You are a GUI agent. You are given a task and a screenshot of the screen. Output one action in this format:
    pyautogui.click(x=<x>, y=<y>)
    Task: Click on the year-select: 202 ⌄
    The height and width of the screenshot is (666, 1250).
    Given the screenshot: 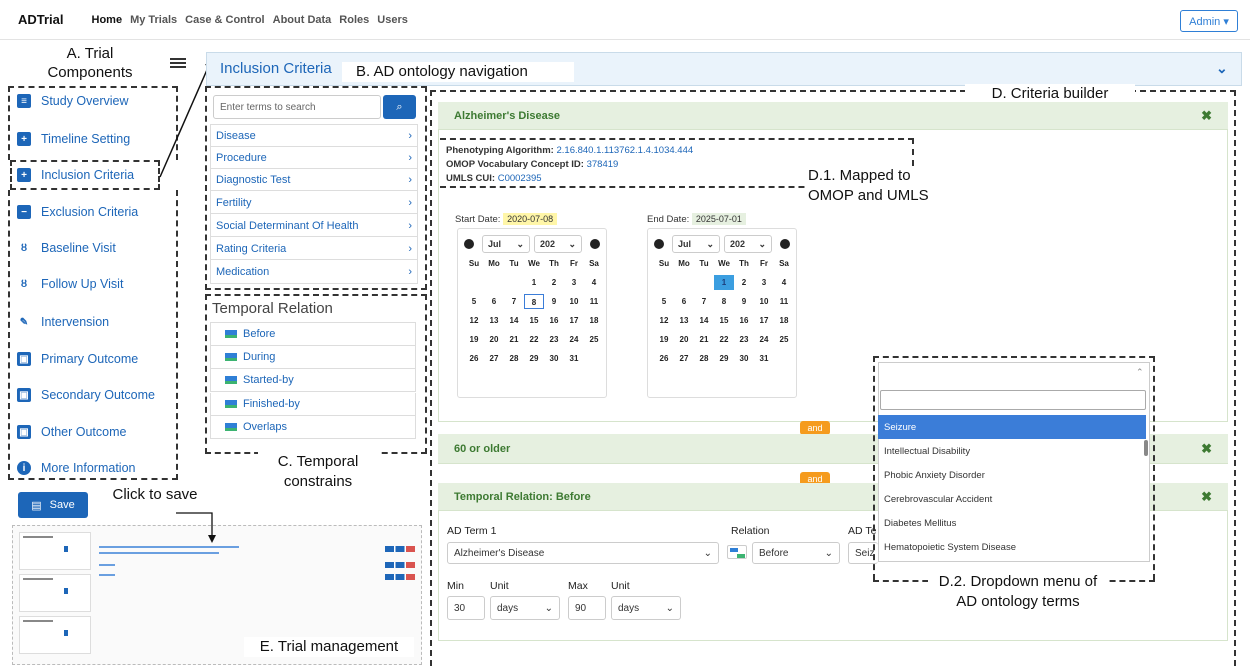 What is the action you would take?
    pyautogui.click(x=748, y=244)
    